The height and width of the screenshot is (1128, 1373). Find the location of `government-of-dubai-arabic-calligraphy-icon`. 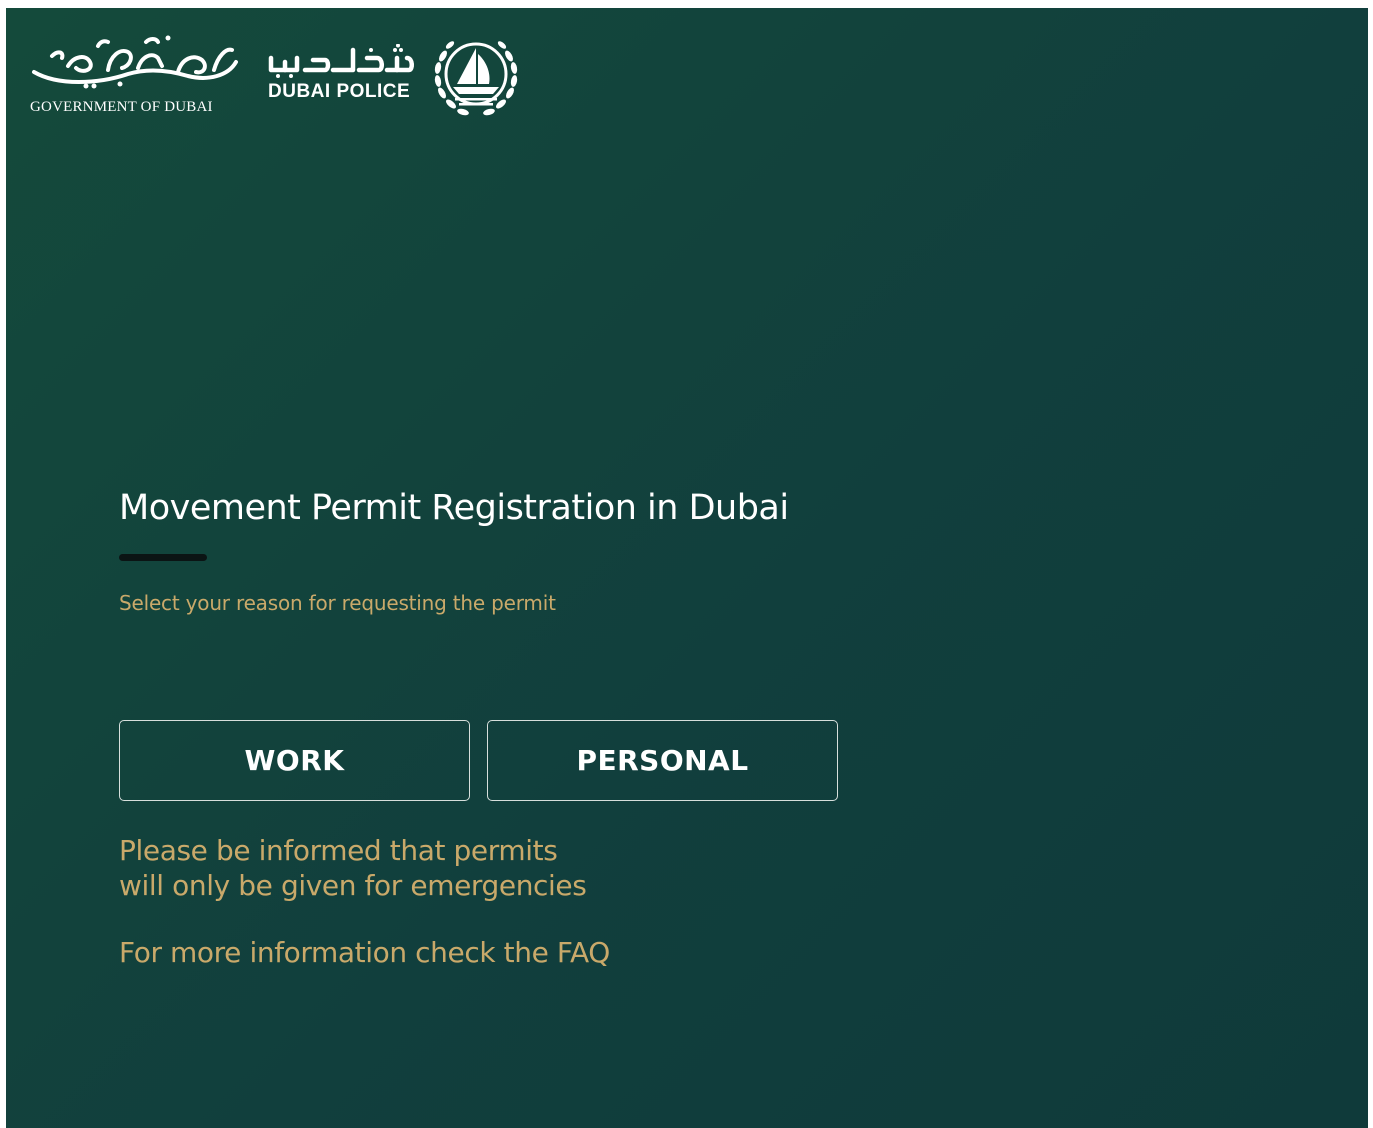

government-of-dubai-arabic-calligraphy-icon is located at coordinates (135, 62).